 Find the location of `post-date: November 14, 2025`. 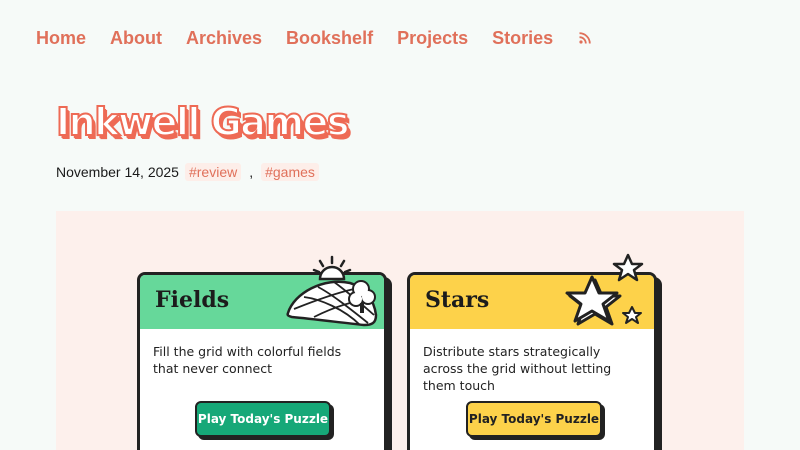

post-date: November 14, 2025 is located at coordinates (117, 172).